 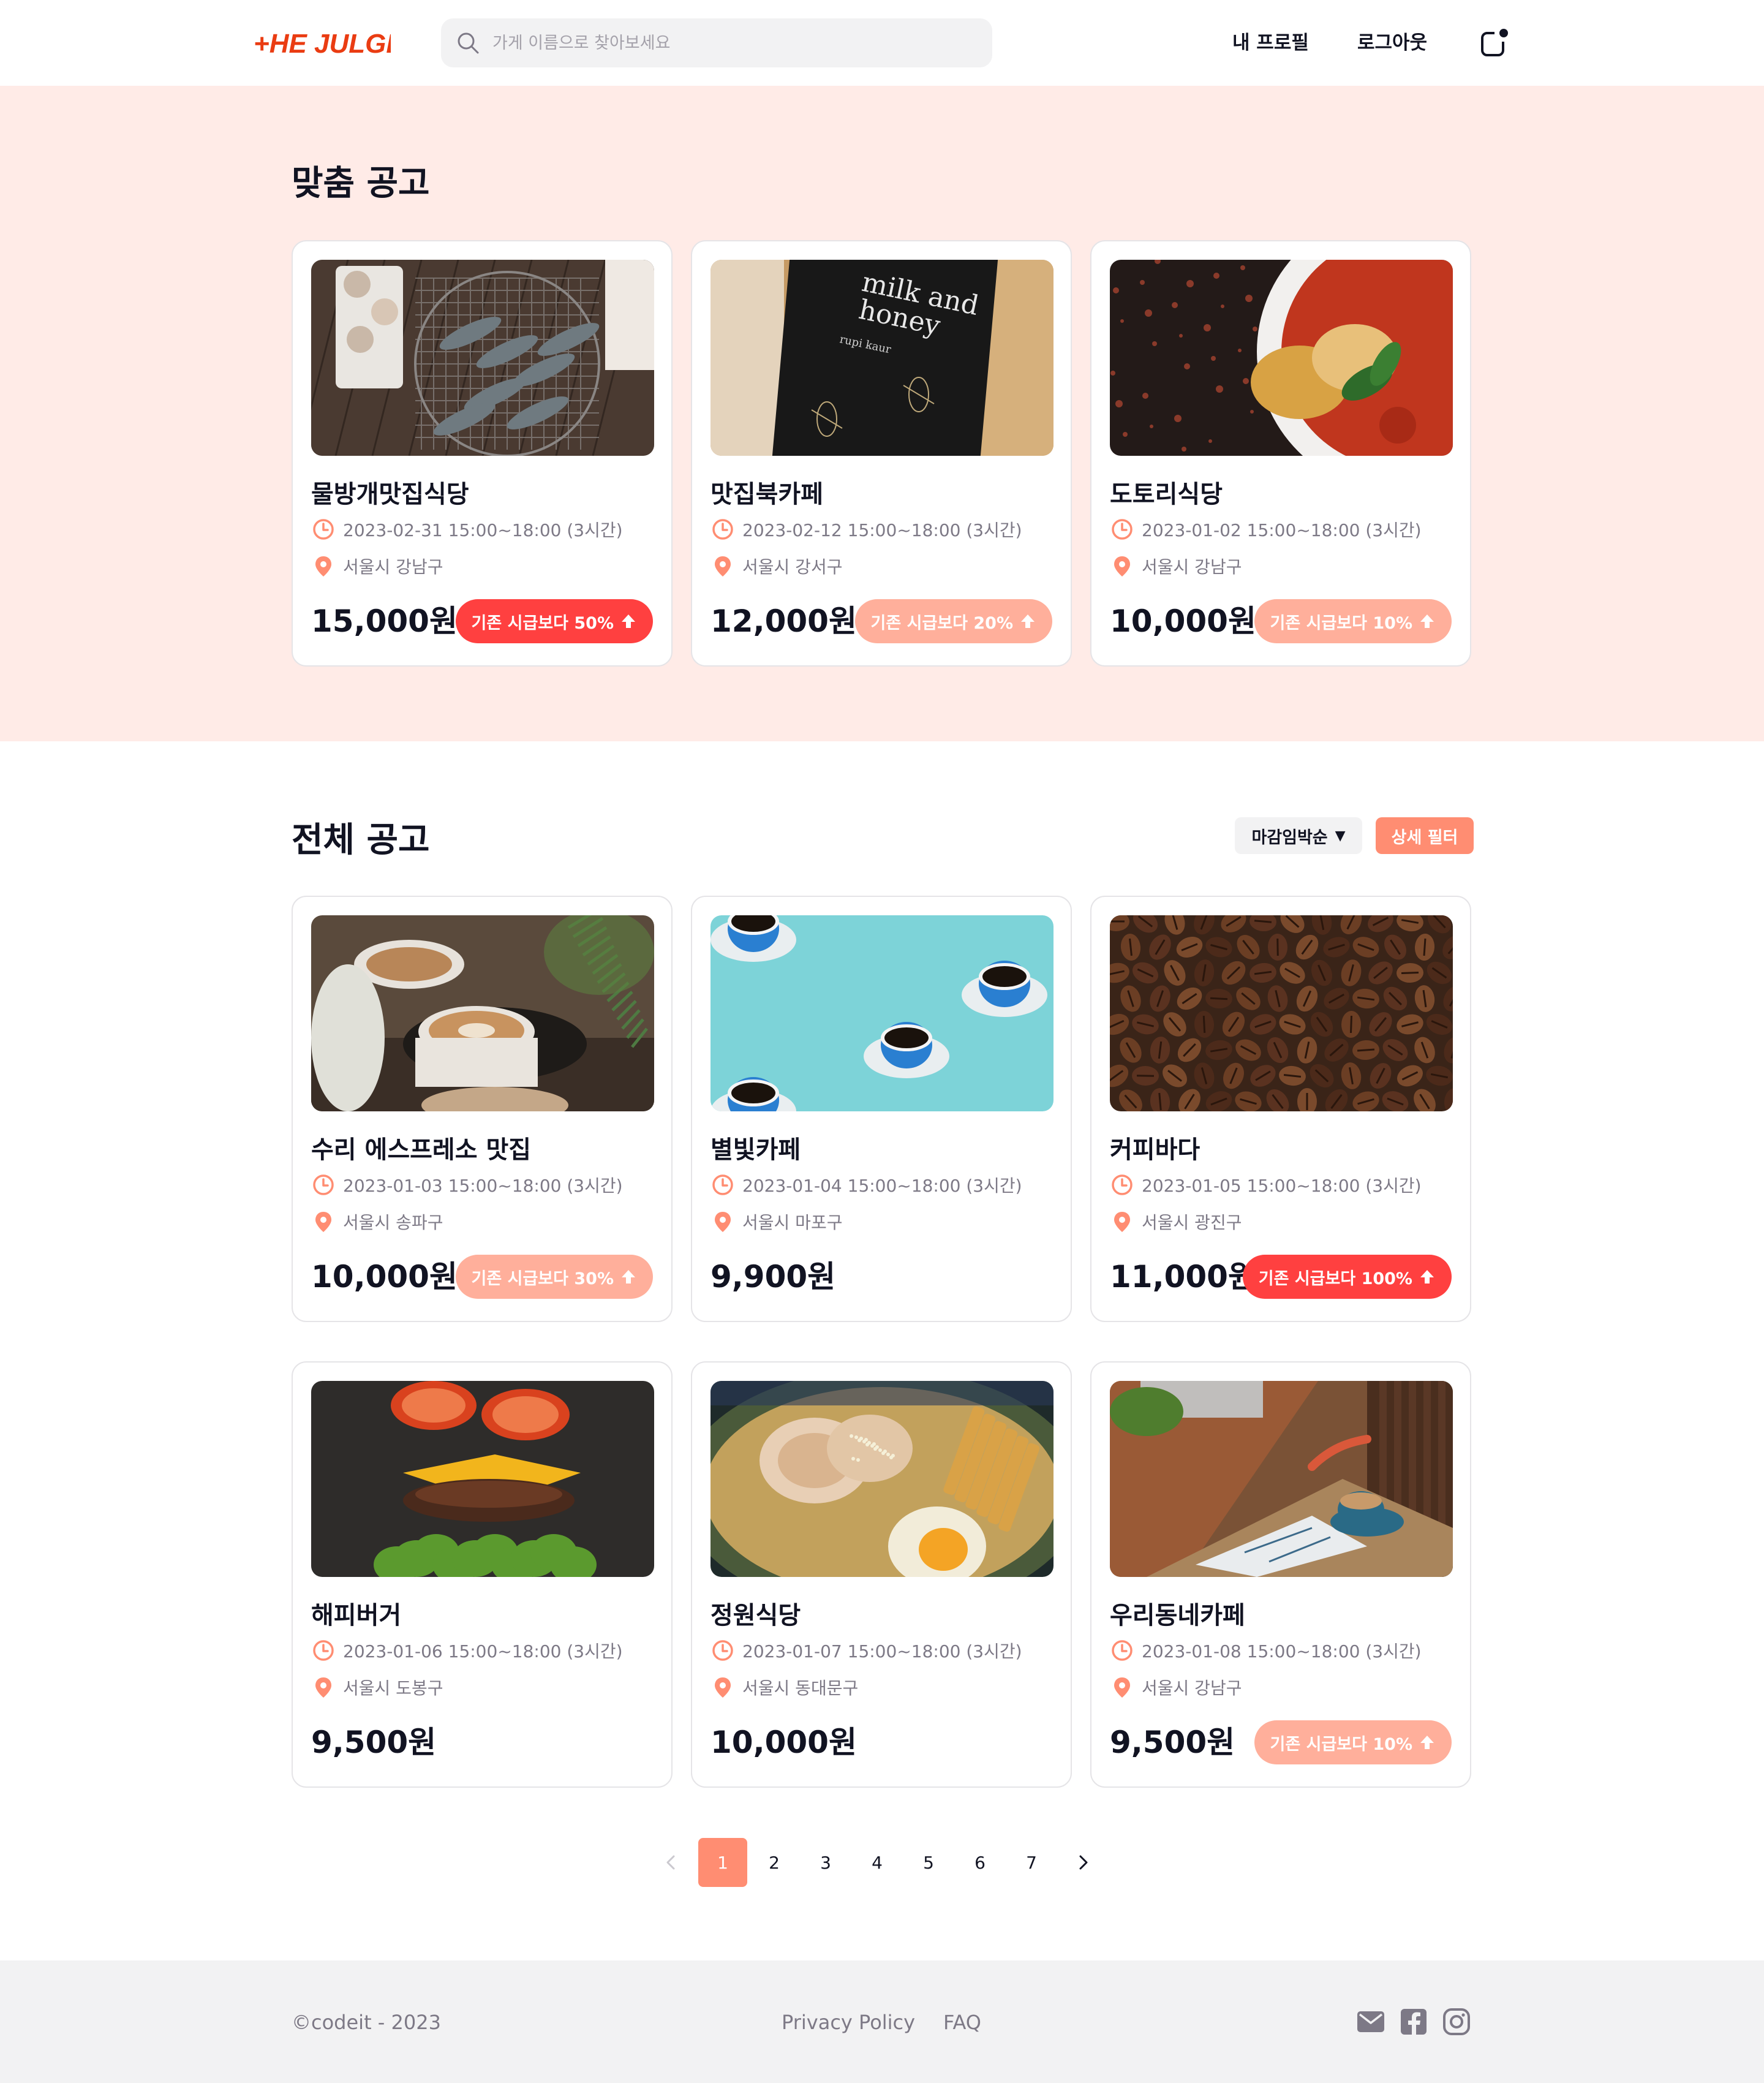 What do you see at coordinates (882, 1013) in the screenshot?
I see `blue-coffee-cups-image` at bounding box center [882, 1013].